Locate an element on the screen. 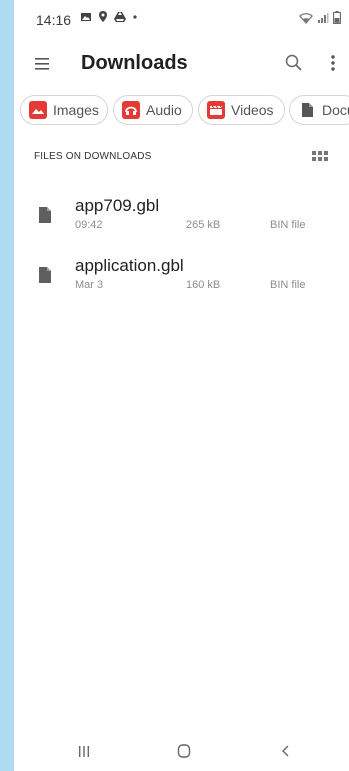 Image resolution: width=349 pixels, height=771 pixels. file-name: application.gbl is located at coordinates (129, 265).